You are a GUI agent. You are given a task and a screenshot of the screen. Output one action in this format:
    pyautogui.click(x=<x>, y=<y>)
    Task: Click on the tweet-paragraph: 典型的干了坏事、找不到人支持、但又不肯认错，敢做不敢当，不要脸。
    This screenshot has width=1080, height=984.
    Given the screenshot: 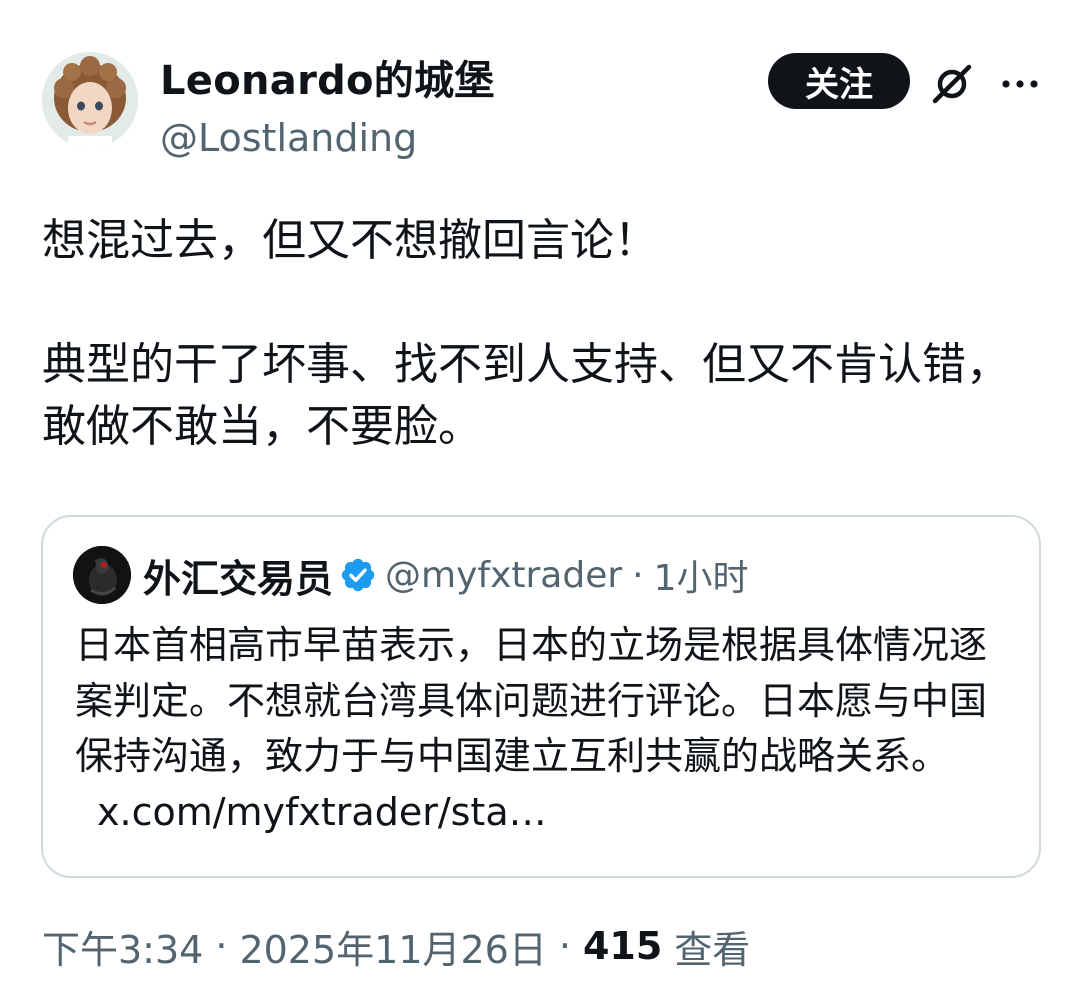 What is the action you would take?
    pyautogui.click(x=526, y=395)
    